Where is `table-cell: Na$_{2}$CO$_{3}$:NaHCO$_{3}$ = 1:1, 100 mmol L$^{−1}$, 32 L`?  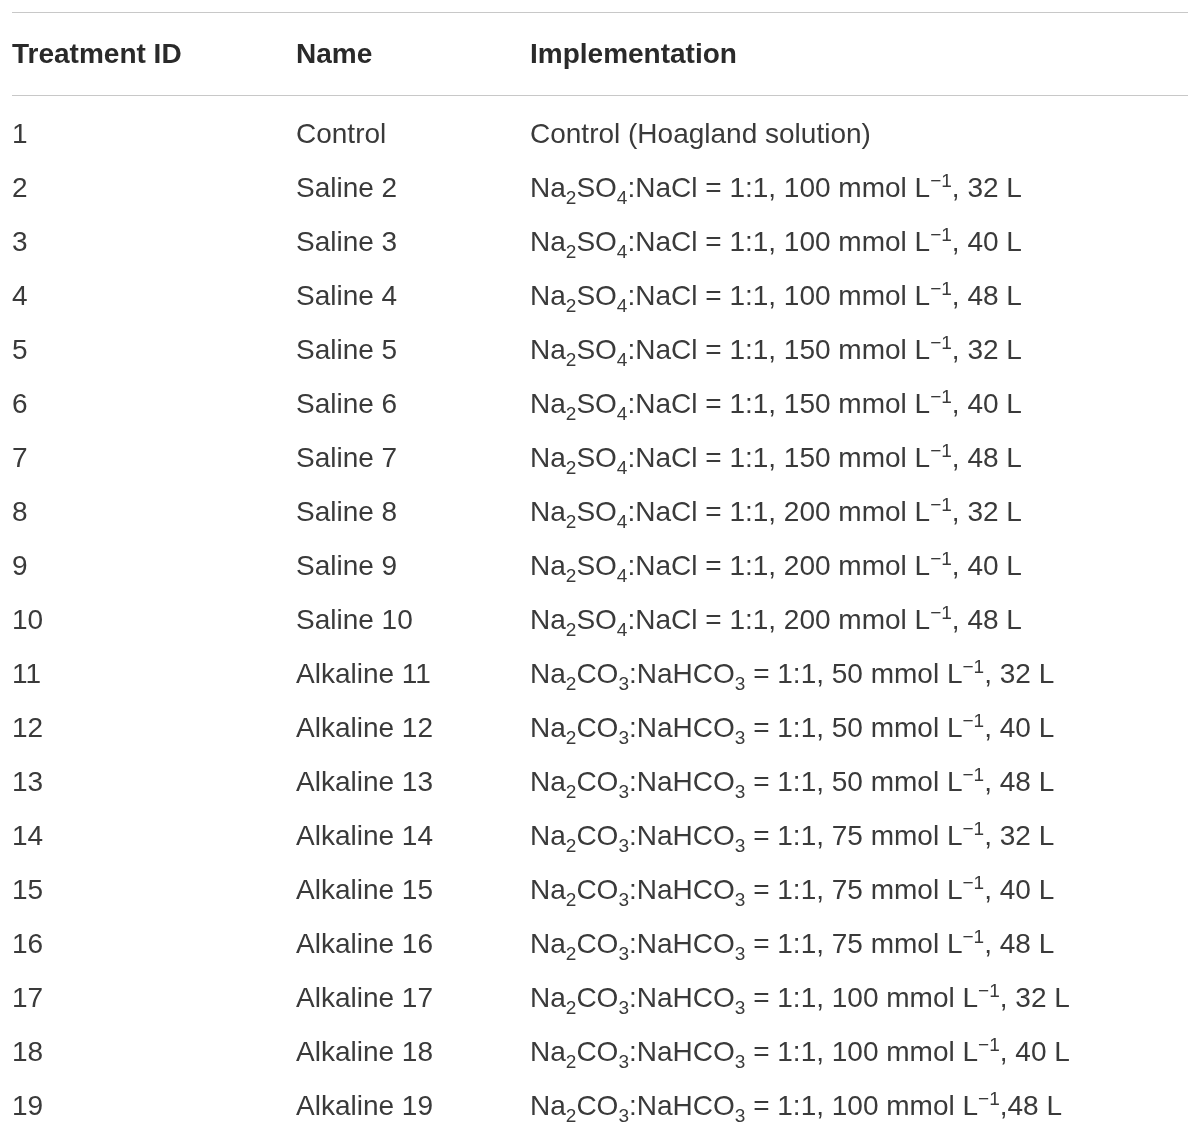
table-cell: Na$_{2}$CO$_{3}$:NaHCO$_{3}$ = 1:1, 100 mmol L$^{−1}$, 32 L is located at coordinates (800, 998).